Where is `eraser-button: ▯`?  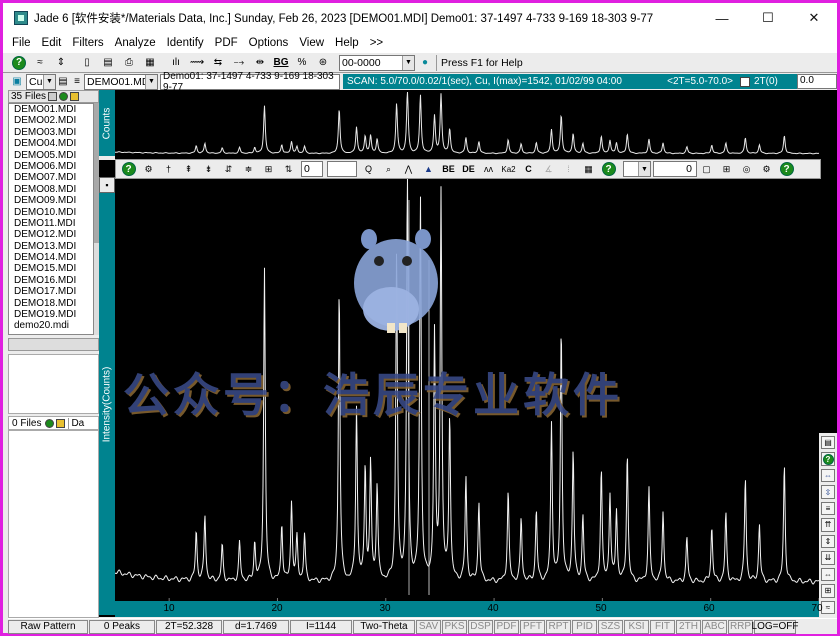 eraser-button: ▯ is located at coordinates (87, 63).